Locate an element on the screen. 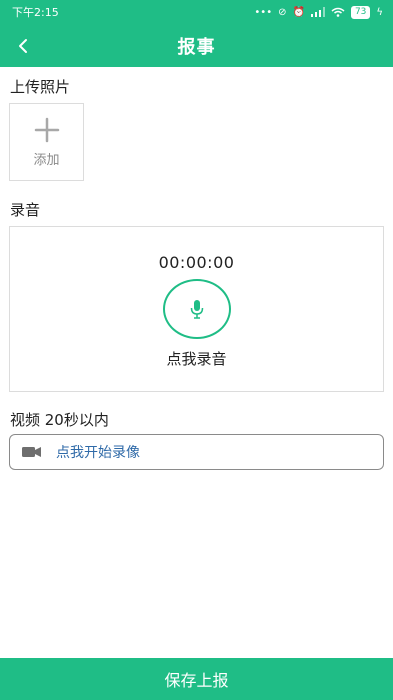 This screenshot has width=393, height=700. start-video-label: 点我开始录像 is located at coordinates (98, 453).